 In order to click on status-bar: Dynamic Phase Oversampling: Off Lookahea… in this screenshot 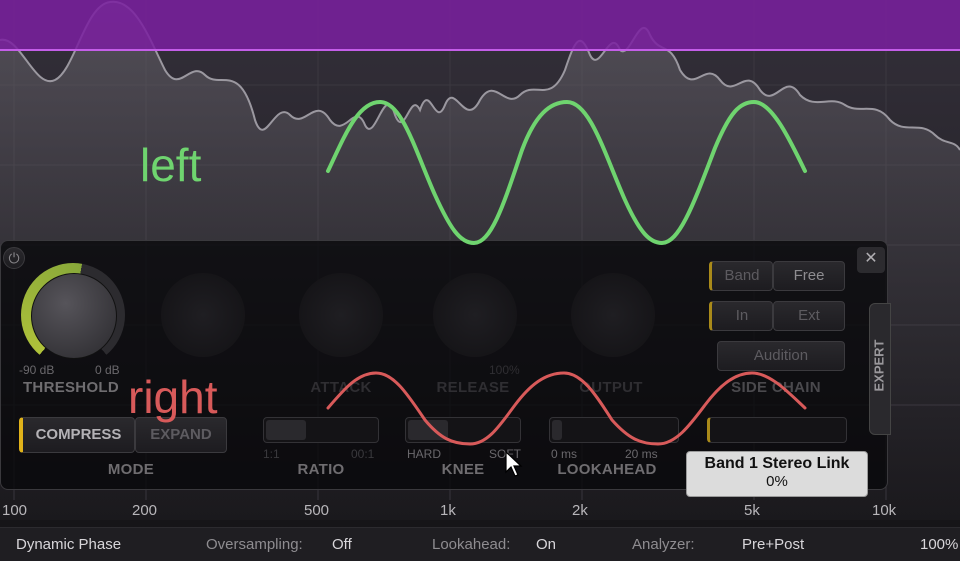, I will do `click(480, 544)`.